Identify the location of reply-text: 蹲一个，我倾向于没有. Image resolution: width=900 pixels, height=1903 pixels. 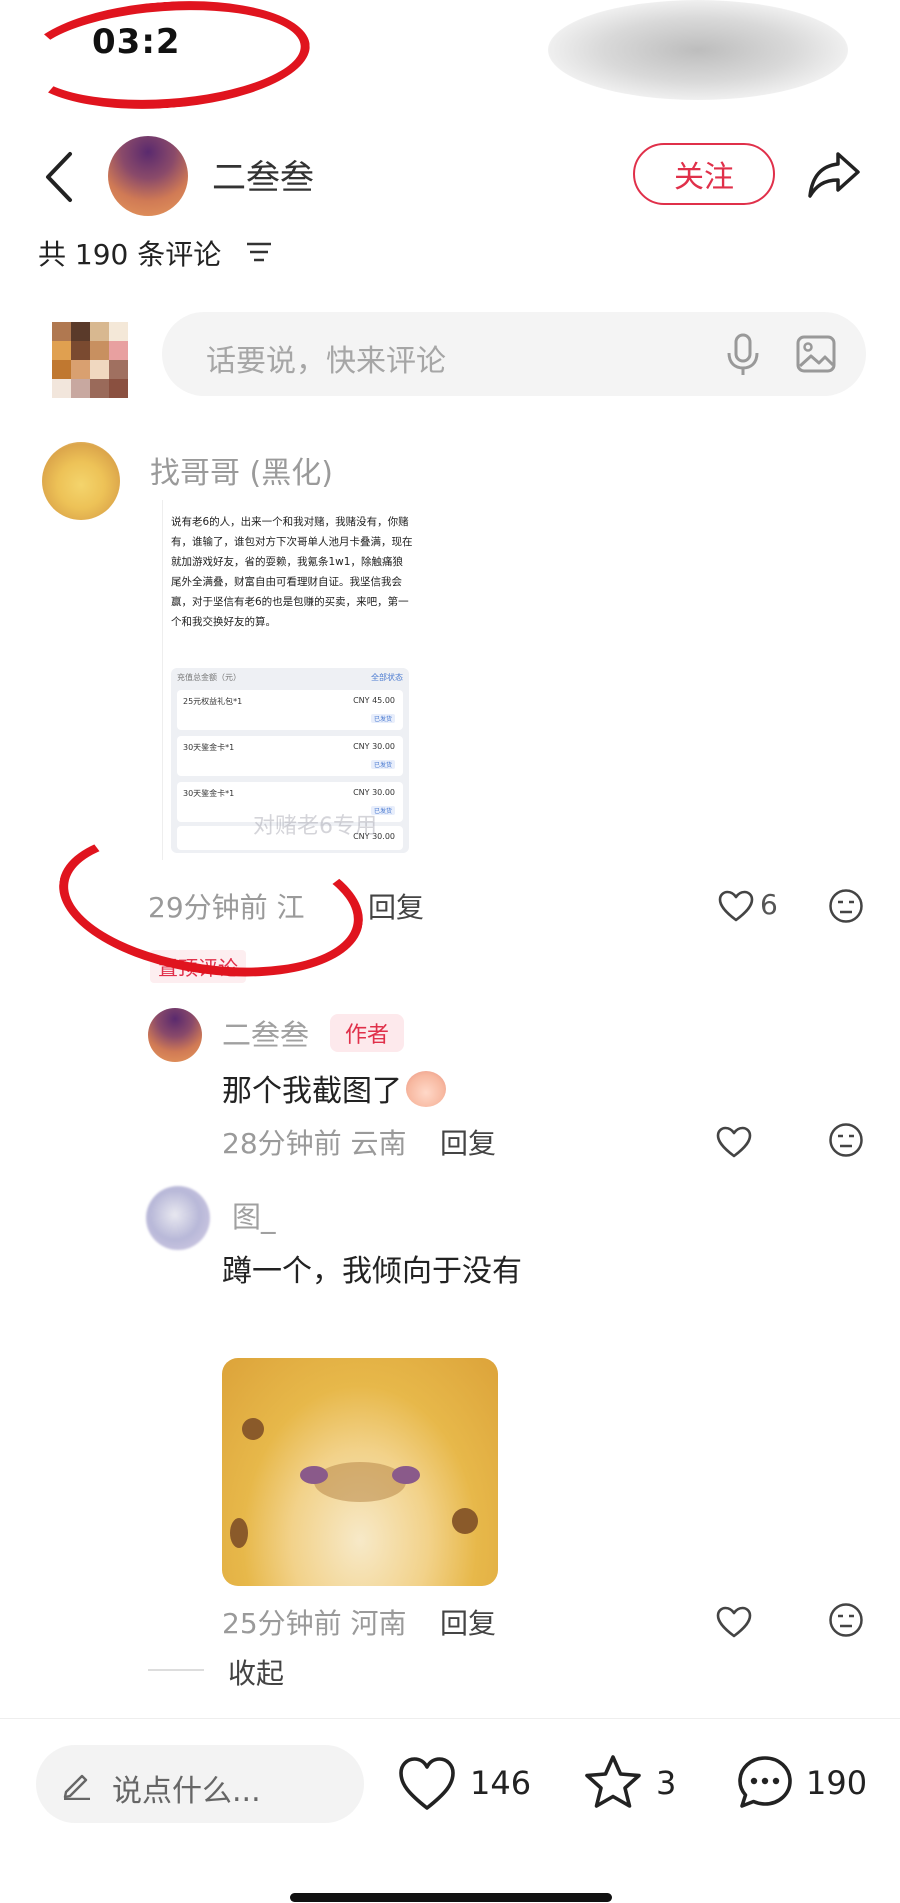
(372, 1271).